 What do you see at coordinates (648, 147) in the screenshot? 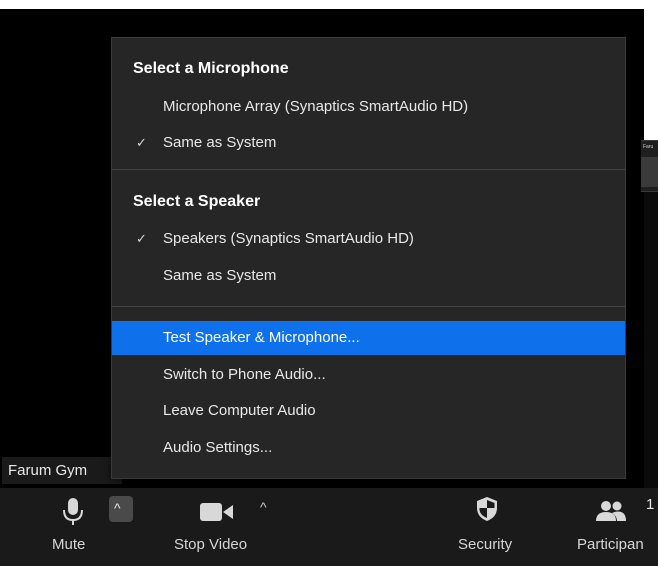
I see `thumbnail-name: Faru` at bounding box center [648, 147].